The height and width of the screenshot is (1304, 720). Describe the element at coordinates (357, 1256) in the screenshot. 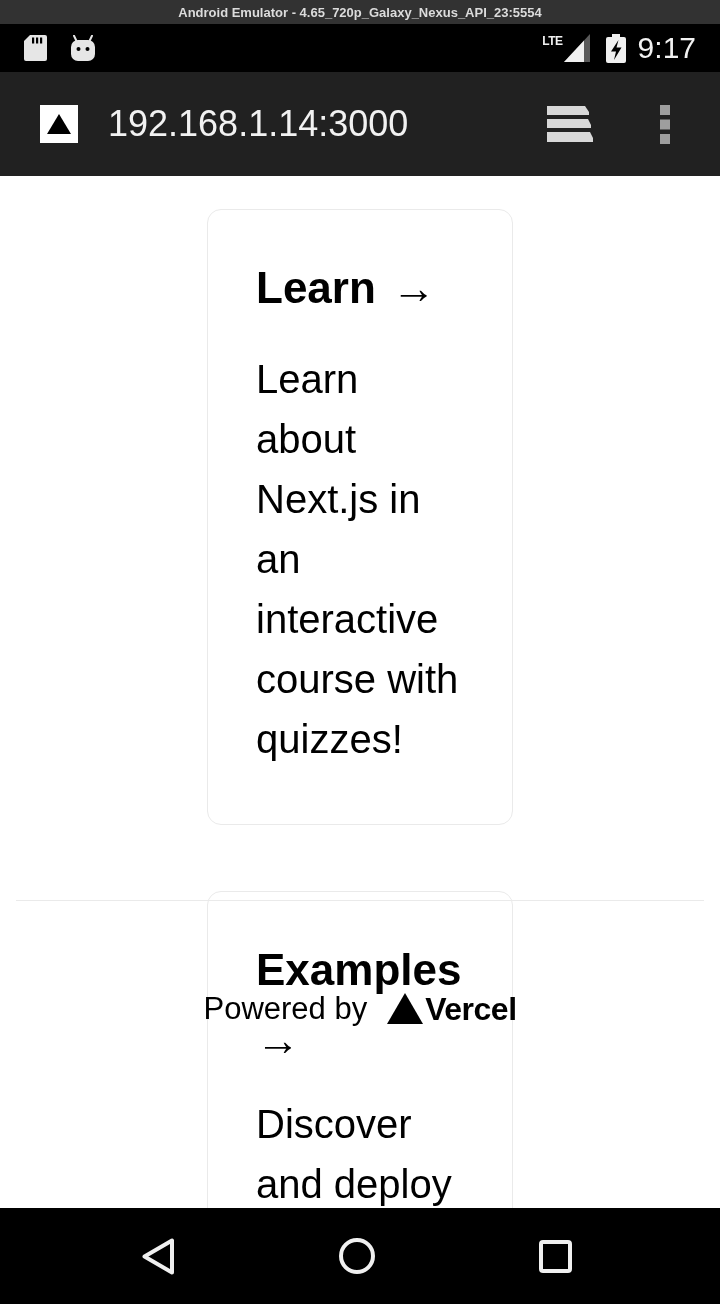

I see `home-icon` at that location.